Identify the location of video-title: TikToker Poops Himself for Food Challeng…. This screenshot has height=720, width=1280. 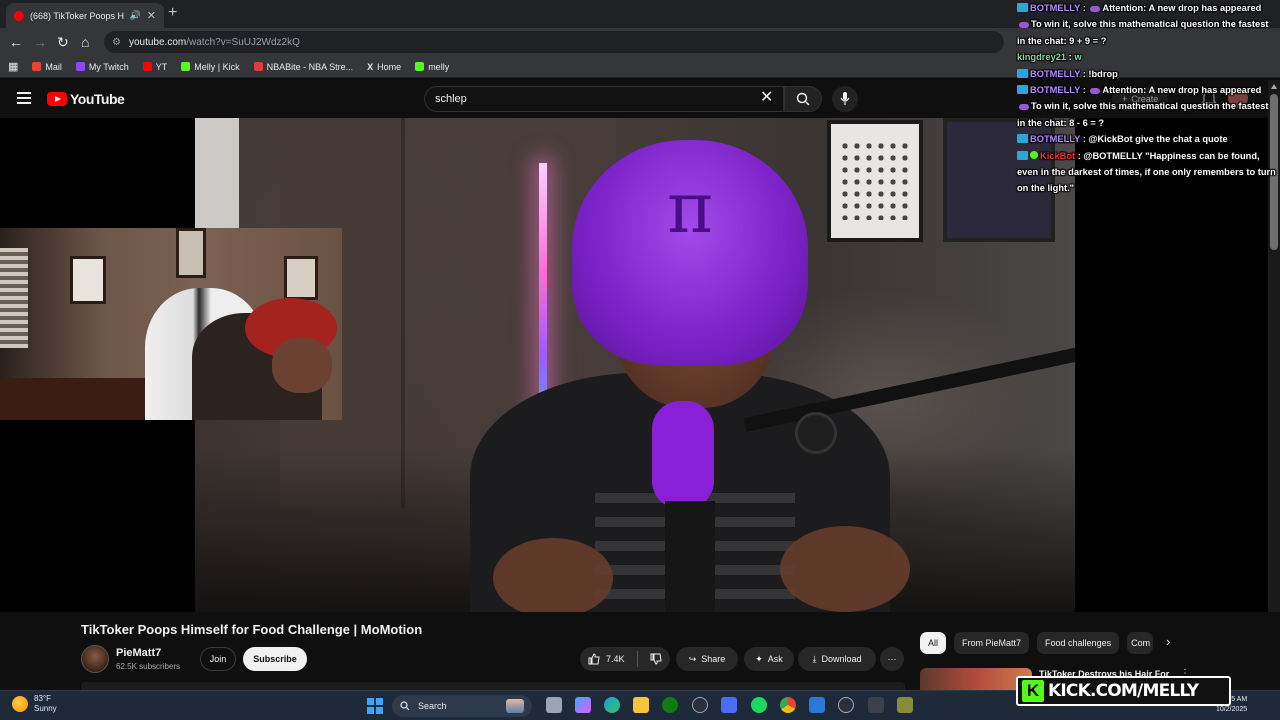
(252, 629).